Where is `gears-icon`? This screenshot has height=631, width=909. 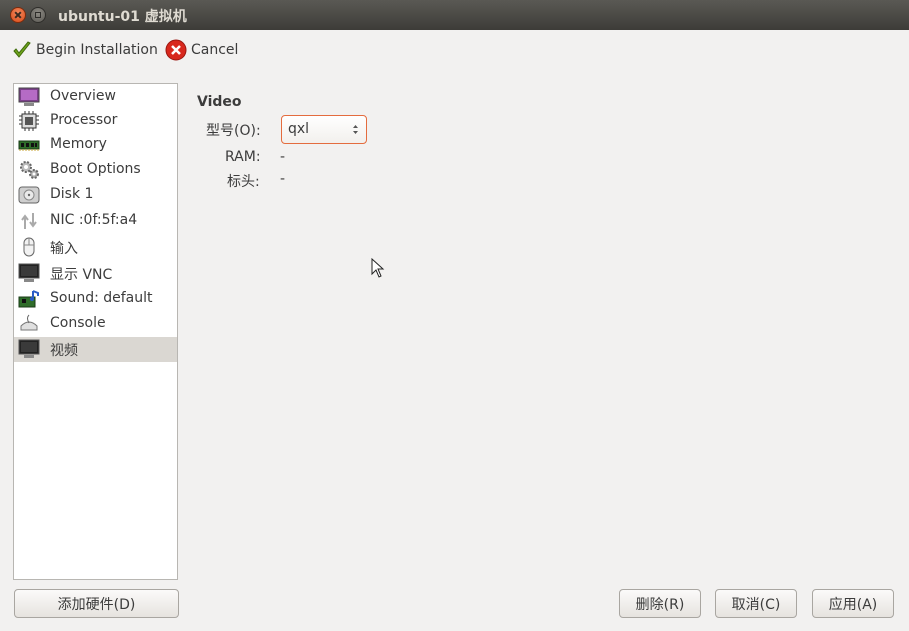
gears-icon is located at coordinates (29, 170).